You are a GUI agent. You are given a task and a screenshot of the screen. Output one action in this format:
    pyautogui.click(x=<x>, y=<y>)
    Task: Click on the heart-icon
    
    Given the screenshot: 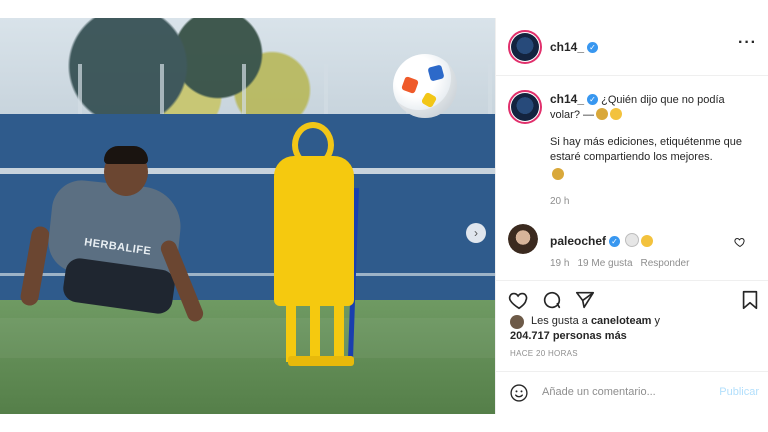 What is the action you would take?
    pyautogui.click(x=519, y=300)
    